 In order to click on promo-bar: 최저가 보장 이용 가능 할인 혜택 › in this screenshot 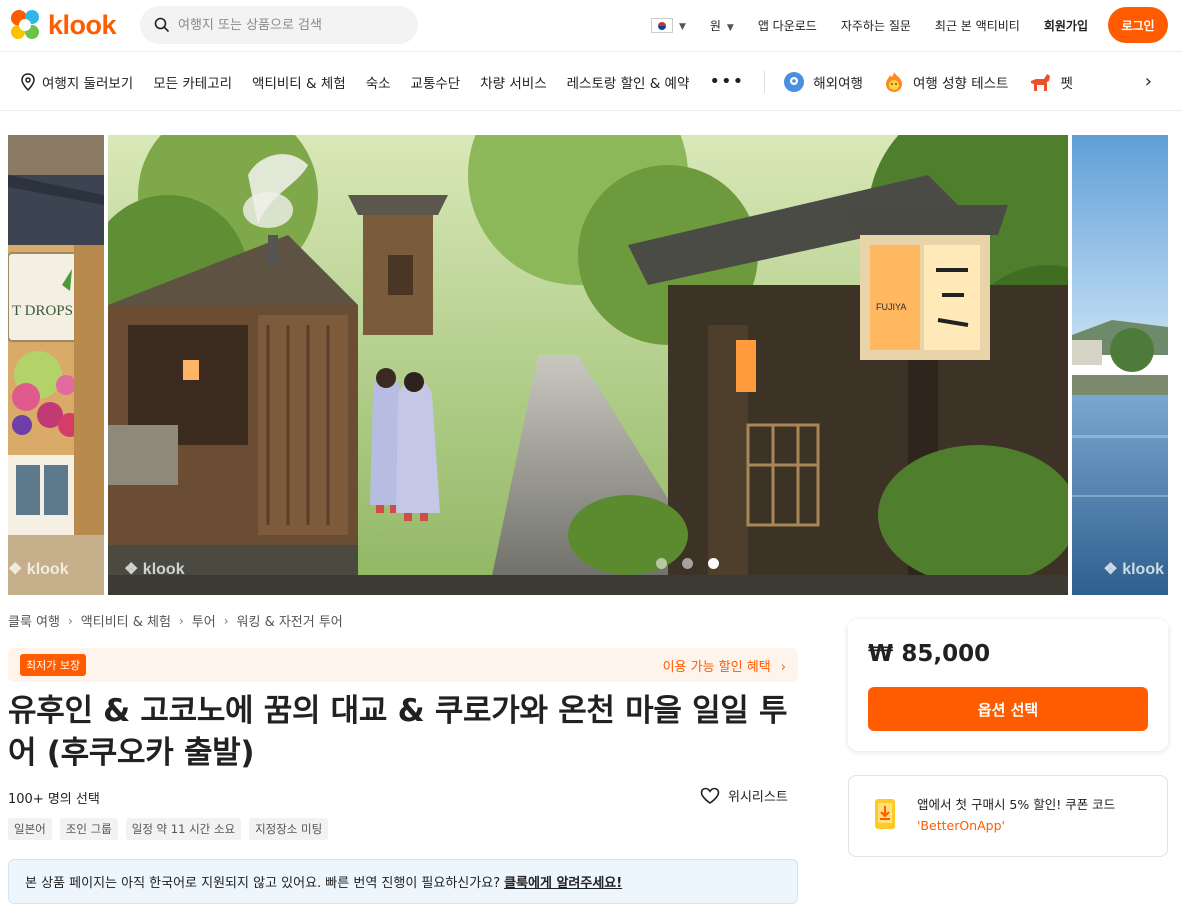, I will do `click(403, 665)`.